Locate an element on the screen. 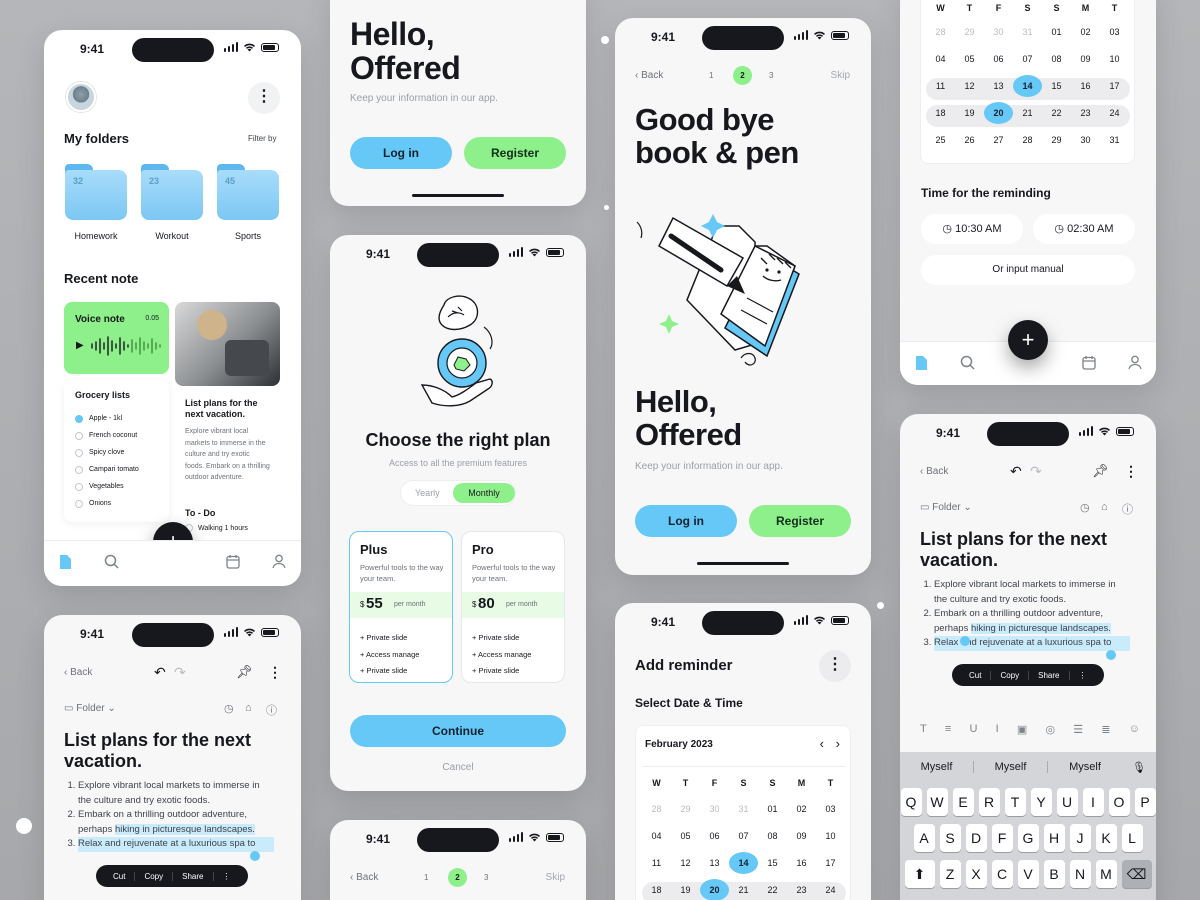  note-title: List plans for the next vacation. is located at coordinates (1030, 550).